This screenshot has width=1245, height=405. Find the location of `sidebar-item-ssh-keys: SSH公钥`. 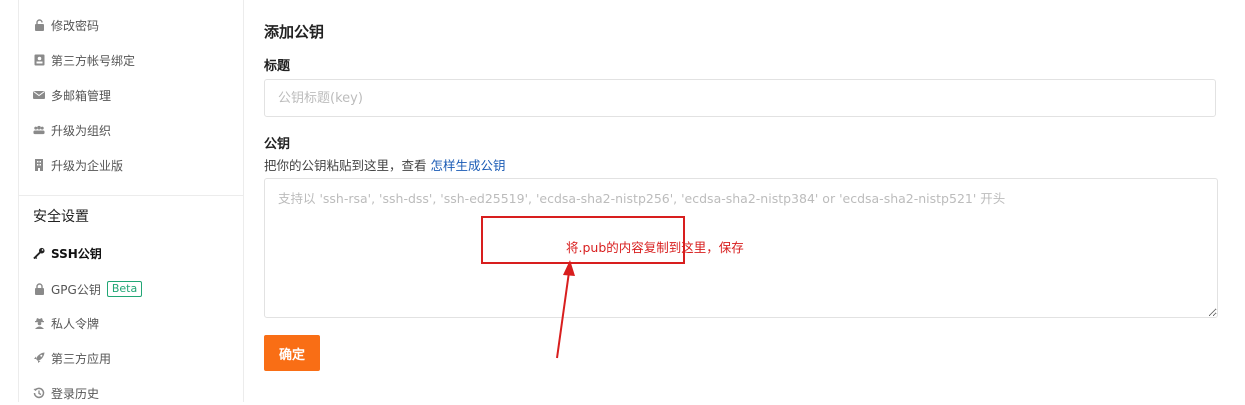

sidebar-item-ssh-keys: SSH公钥 is located at coordinates (67, 253).